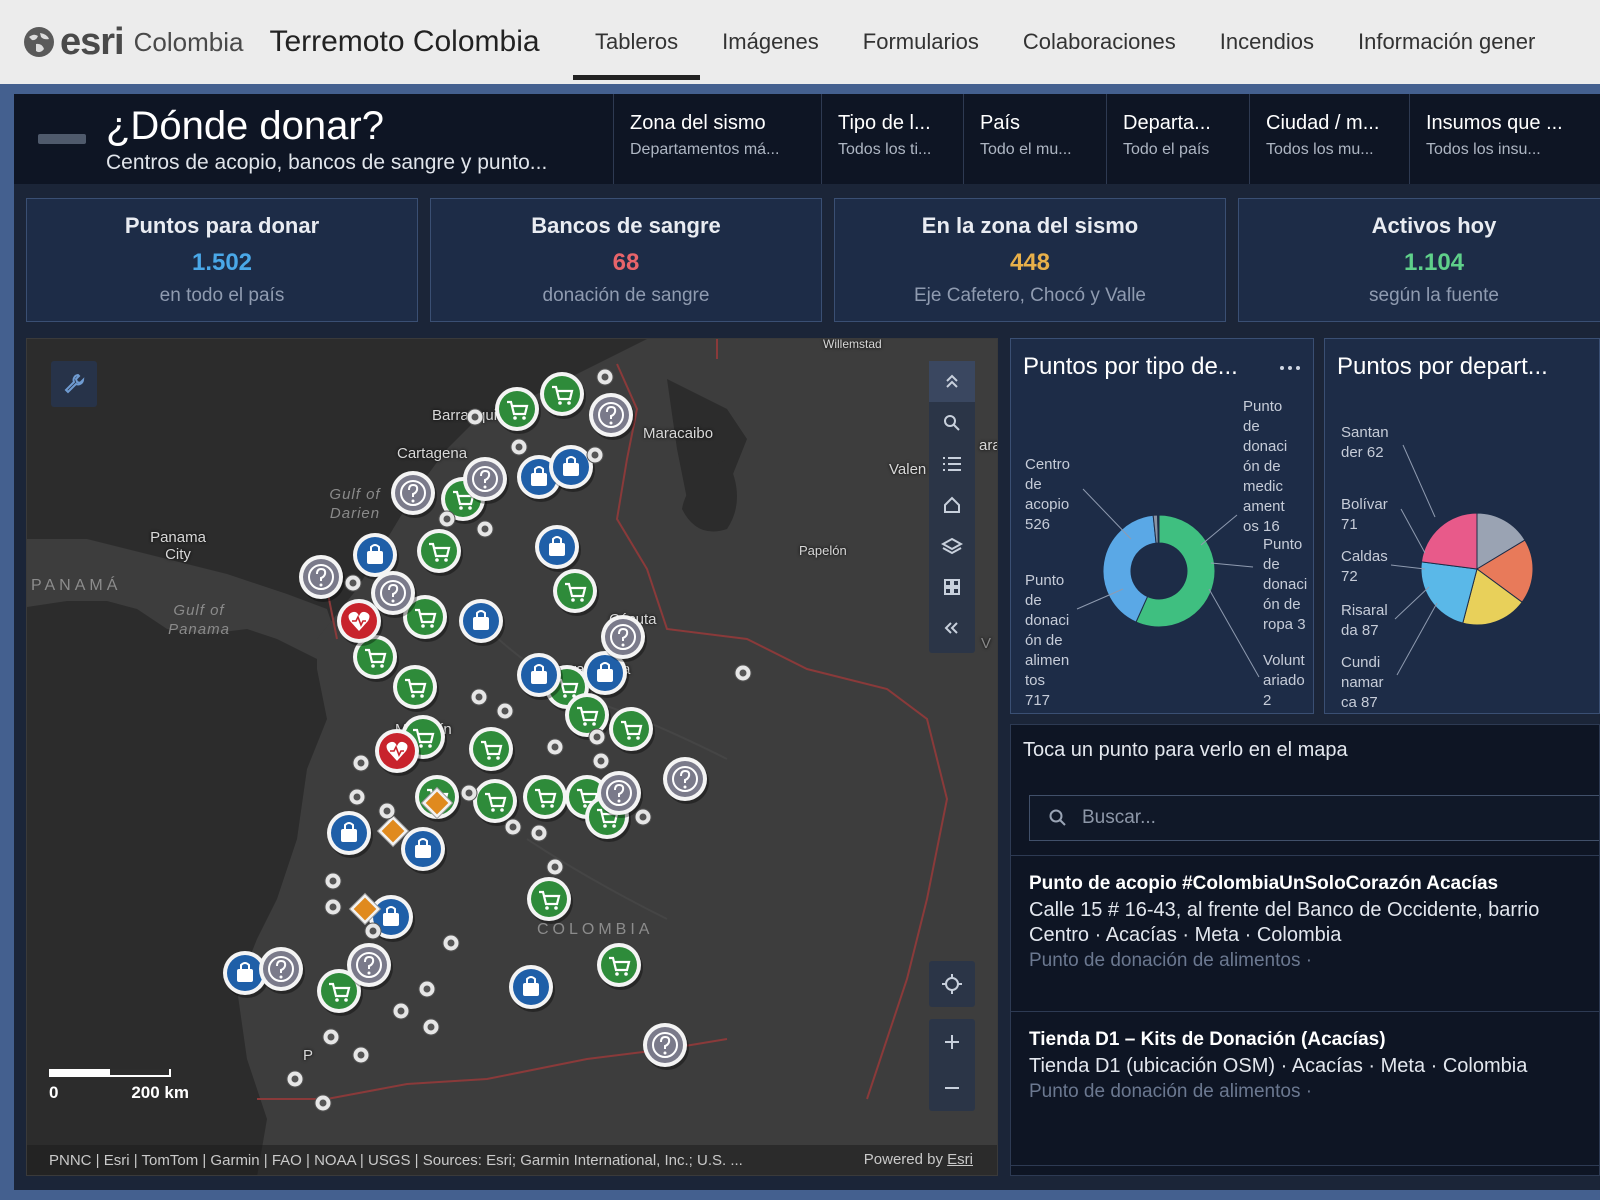 This screenshot has height=1200, width=1600. Describe the element at coordinates (1178, 139) in the screenshot. I see `filter-departamento: Departa... Todo el país` at that location.